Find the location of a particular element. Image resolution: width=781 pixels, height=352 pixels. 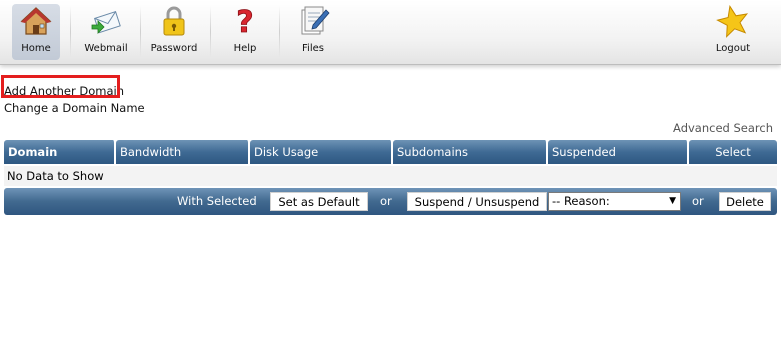

column-subdomains: Subdomains is located at coordinates (470, 152).